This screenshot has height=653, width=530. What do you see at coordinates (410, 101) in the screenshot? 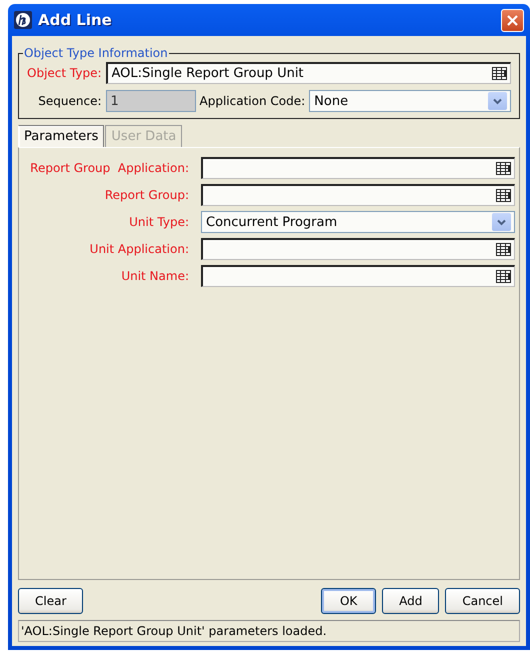
I see `dropdown: None` at bounding box center [410, 101].